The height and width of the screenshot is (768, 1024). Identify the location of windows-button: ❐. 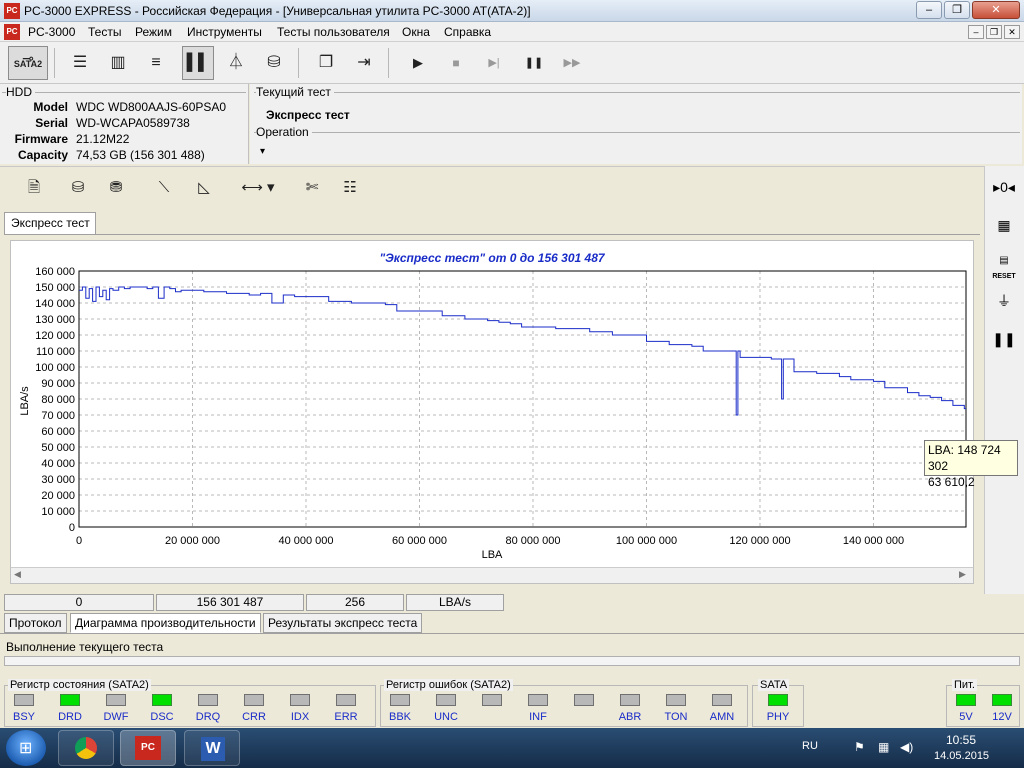
(326, 63).